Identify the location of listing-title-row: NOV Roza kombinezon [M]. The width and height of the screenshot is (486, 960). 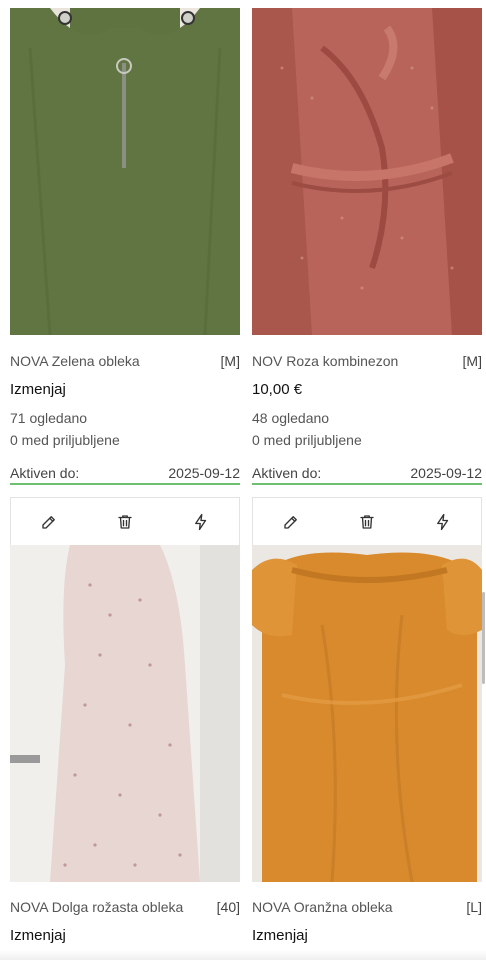
(367, 361).